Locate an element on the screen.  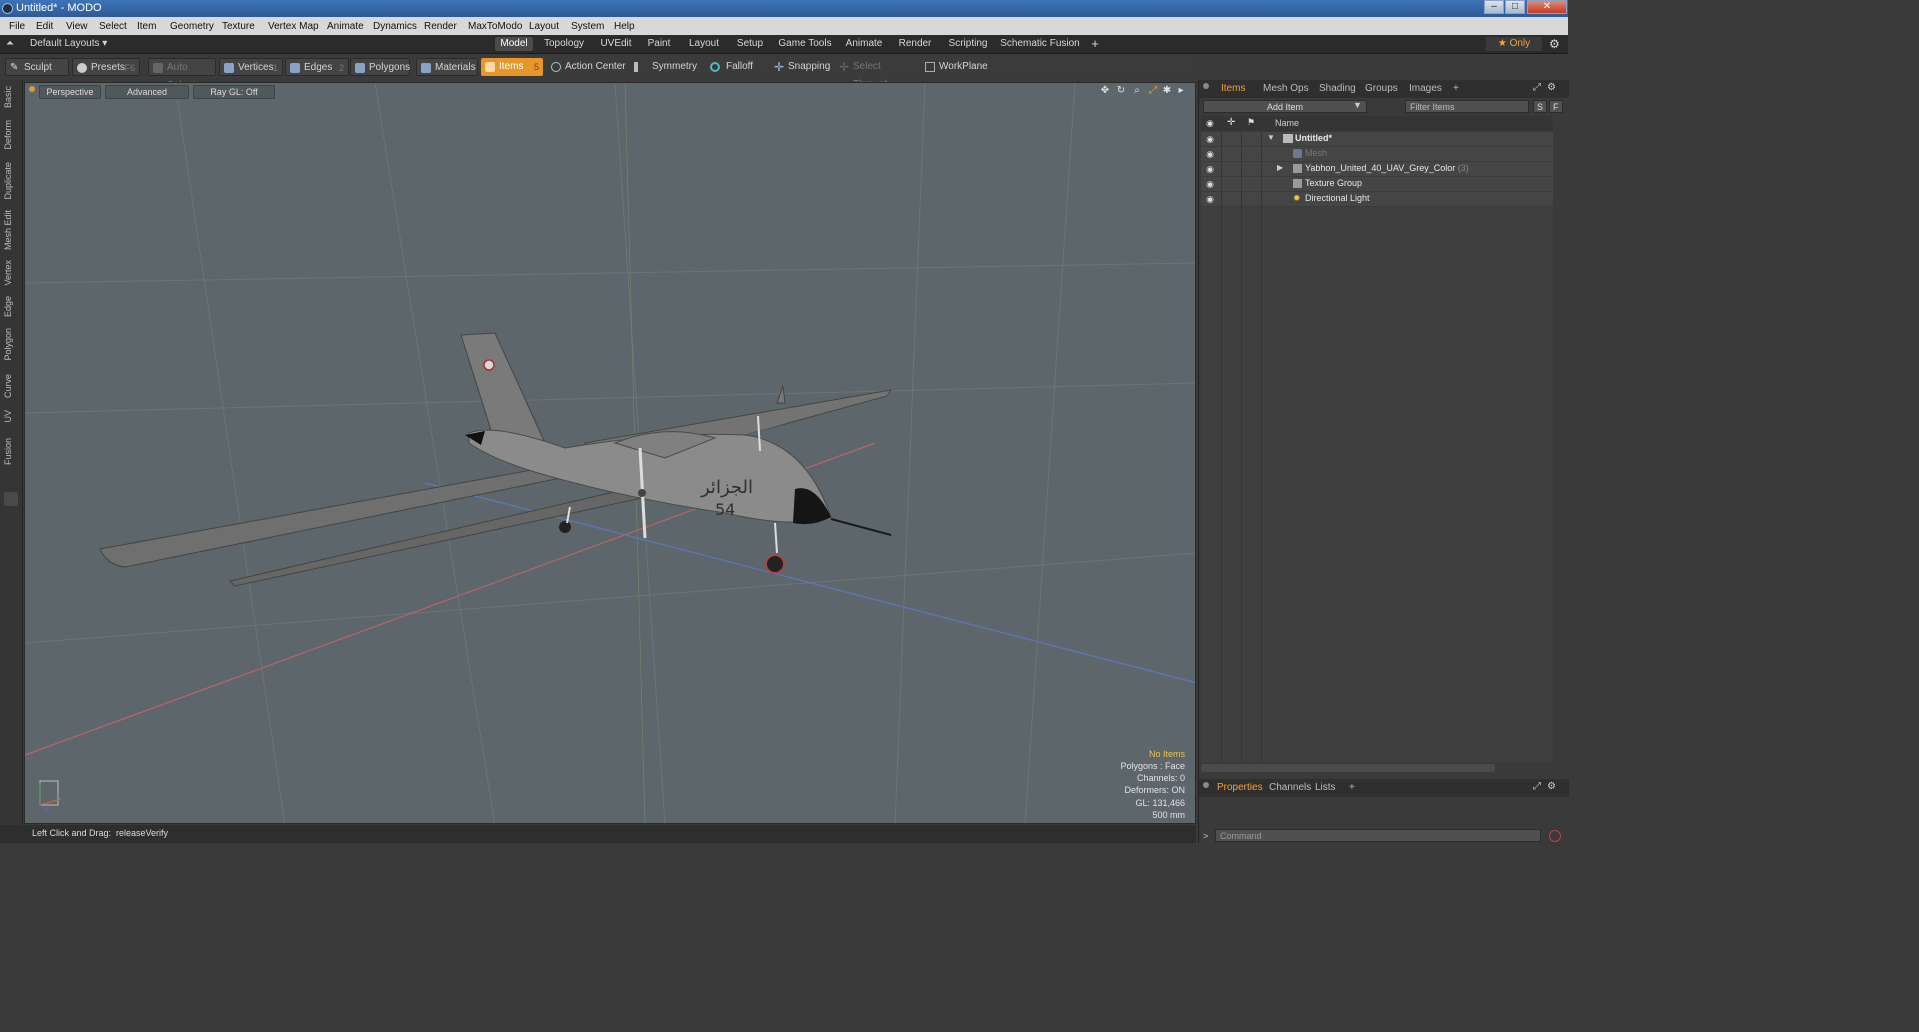
minimize-button: – is located at coordinates (1494, 7).